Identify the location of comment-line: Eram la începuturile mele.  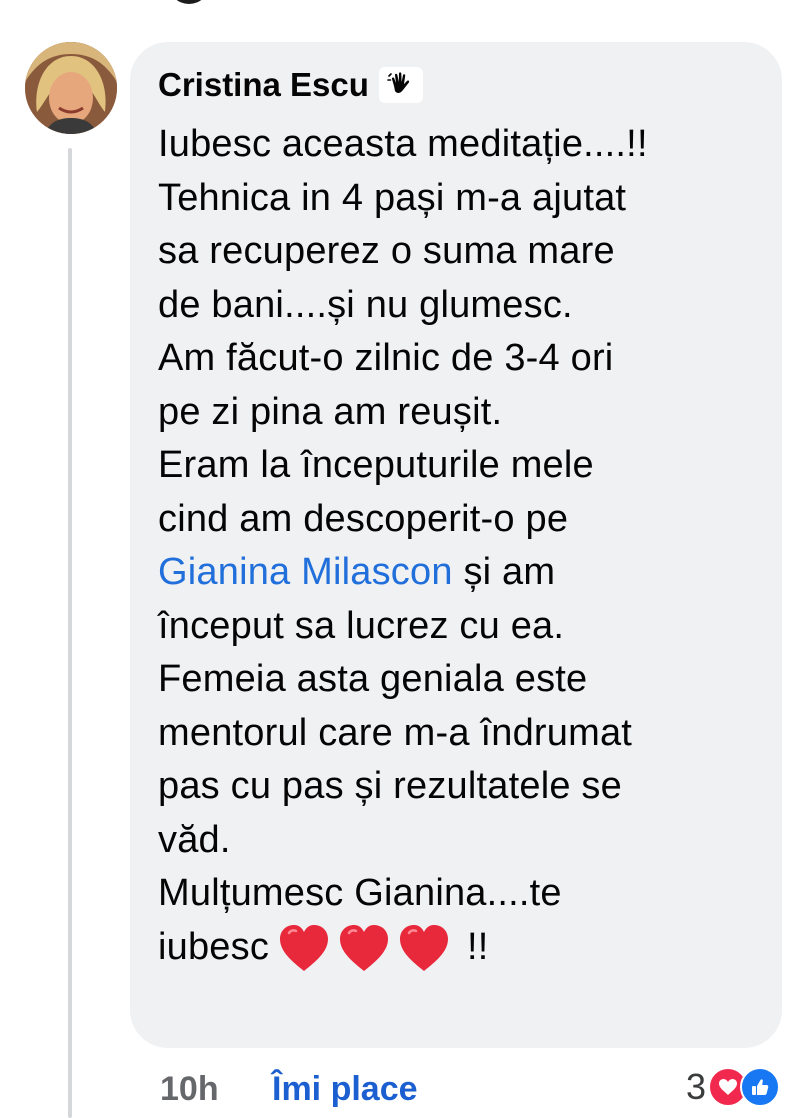
(376, 465).